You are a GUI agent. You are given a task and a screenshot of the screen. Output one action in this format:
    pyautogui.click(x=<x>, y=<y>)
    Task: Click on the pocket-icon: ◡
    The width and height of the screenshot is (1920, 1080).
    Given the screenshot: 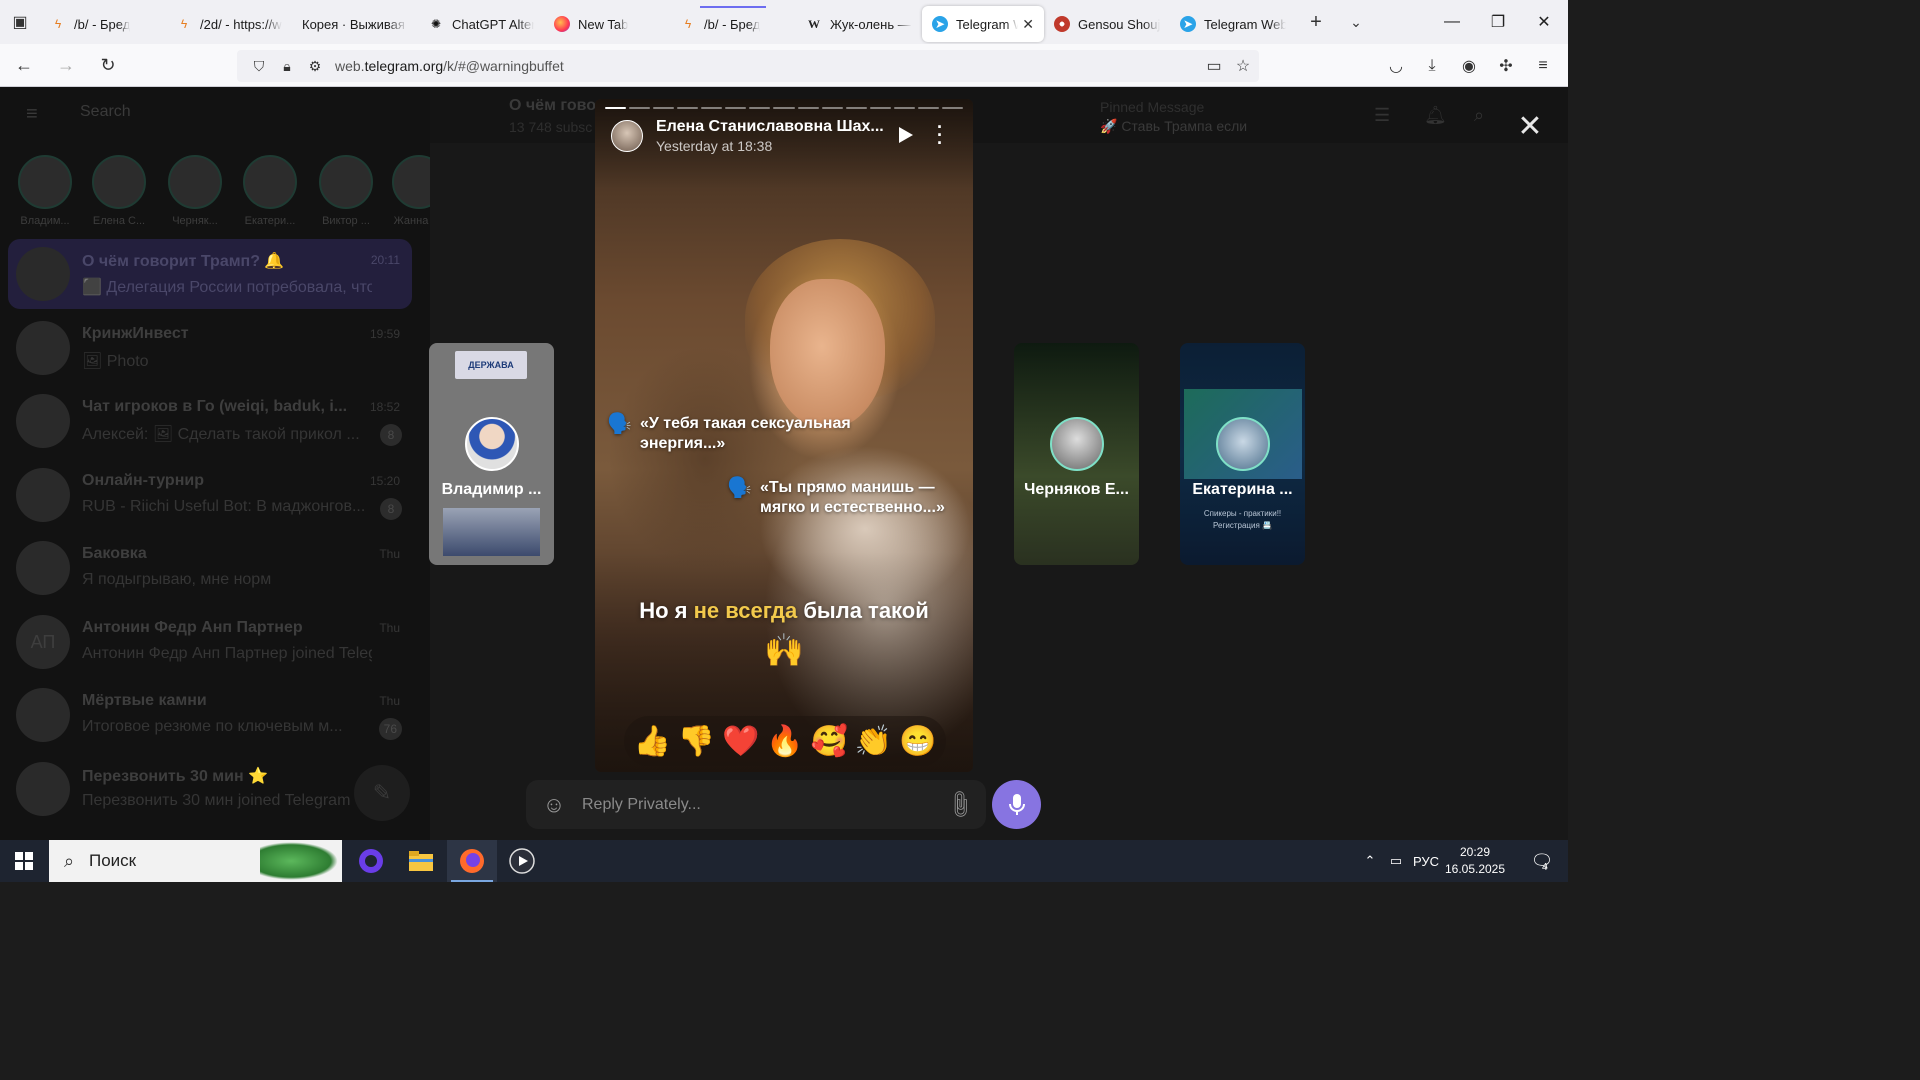 What is the action you would take?
    pyautogui.click(x=1396, y=66)
    